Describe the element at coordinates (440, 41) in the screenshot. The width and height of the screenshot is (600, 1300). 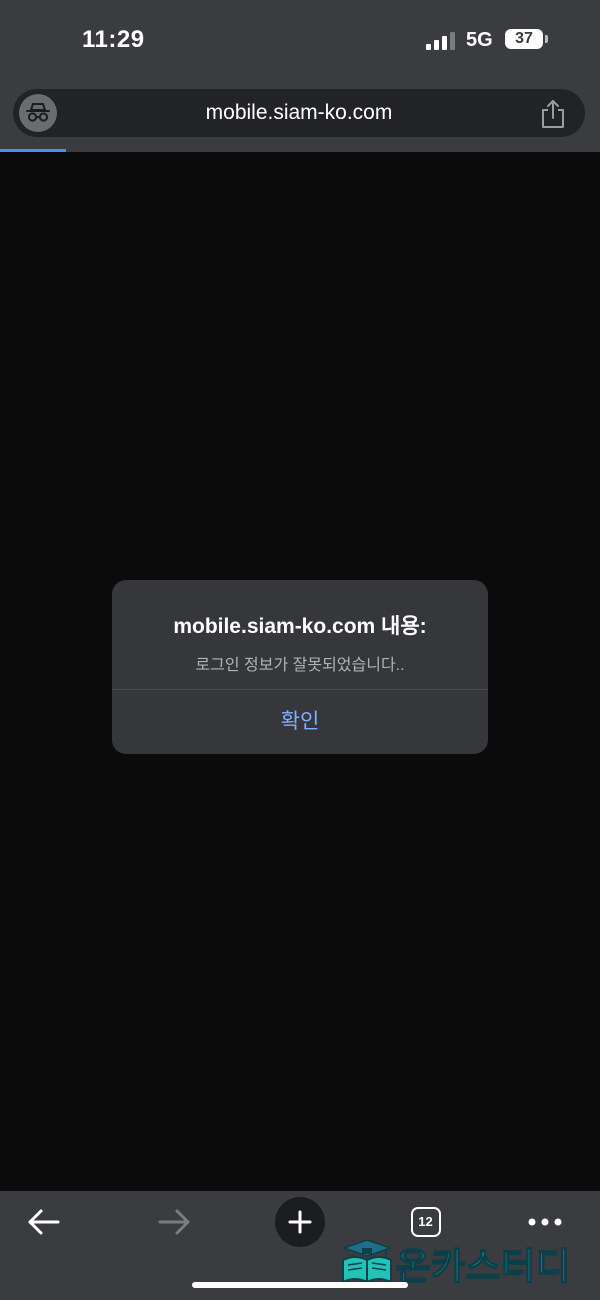
I see `signal-bars-icon` at that location.